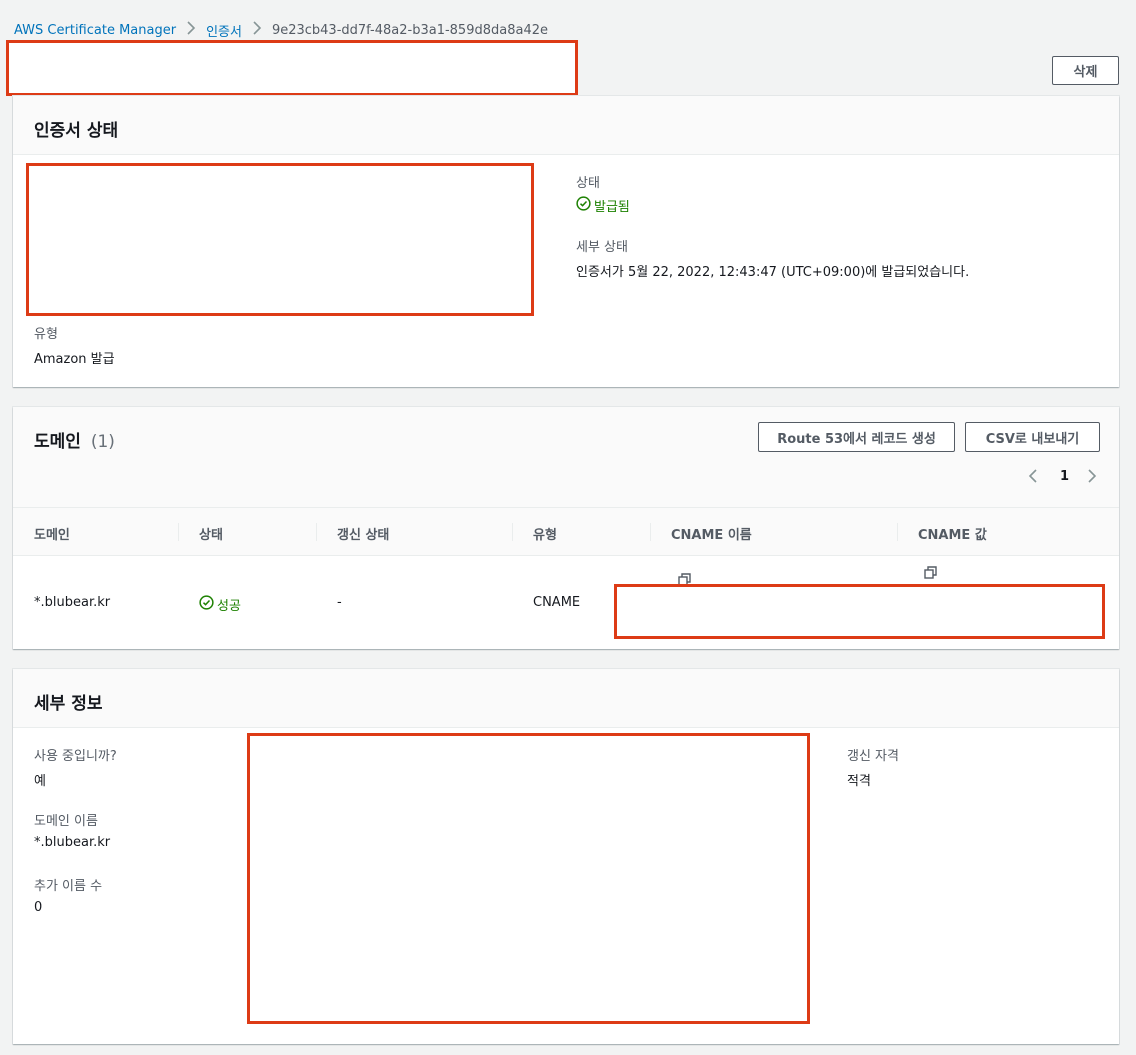  What do you see at coordinates (566, 457) in the screenshot?
I see `panel-header: 도메인 (1) Route 53에서 레코드 생성 CSV로 내보내기 1` at bounding box center [566, 457].